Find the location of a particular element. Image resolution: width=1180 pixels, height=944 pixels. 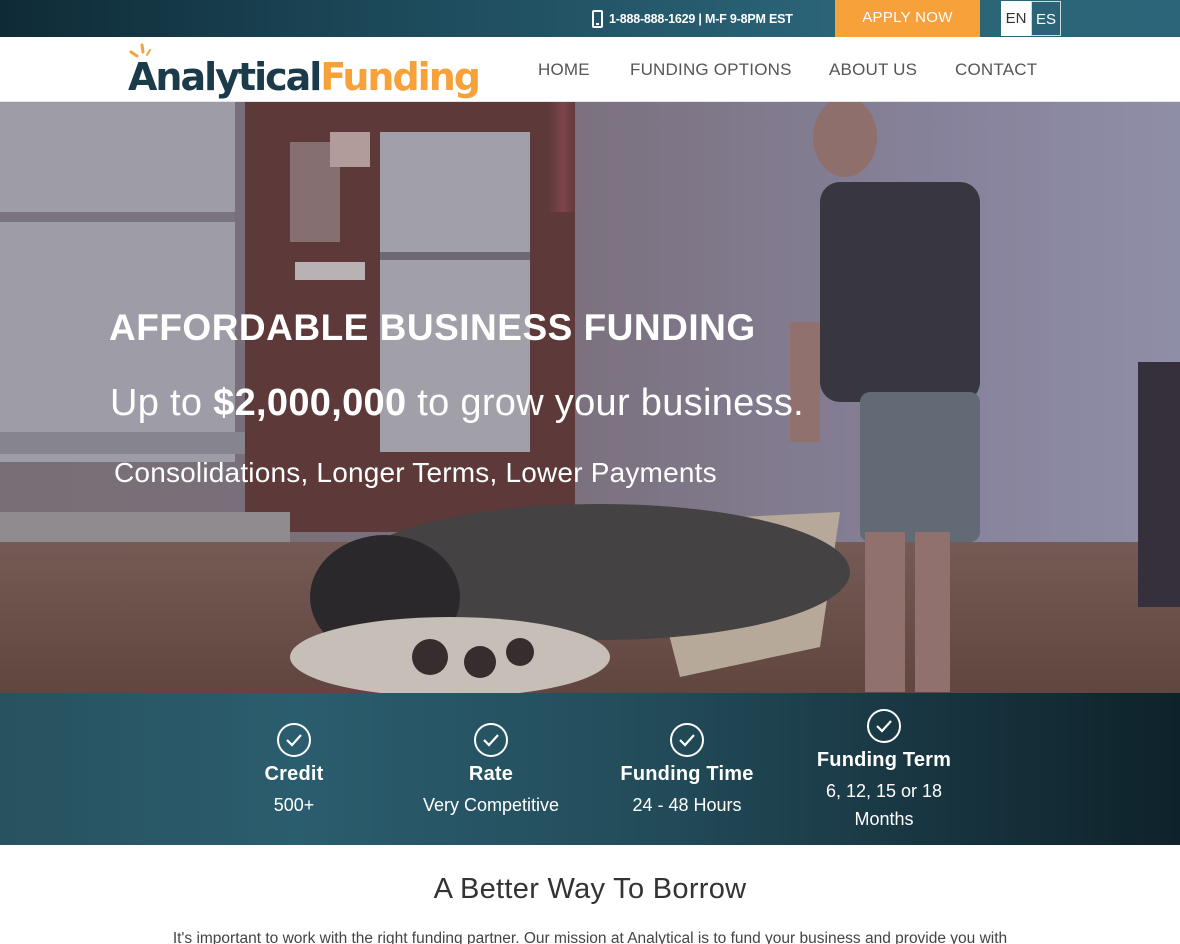

phone-contact: 1-888-888-1629 | M-F 9-8PM EST is located at coordinates (692, 19).